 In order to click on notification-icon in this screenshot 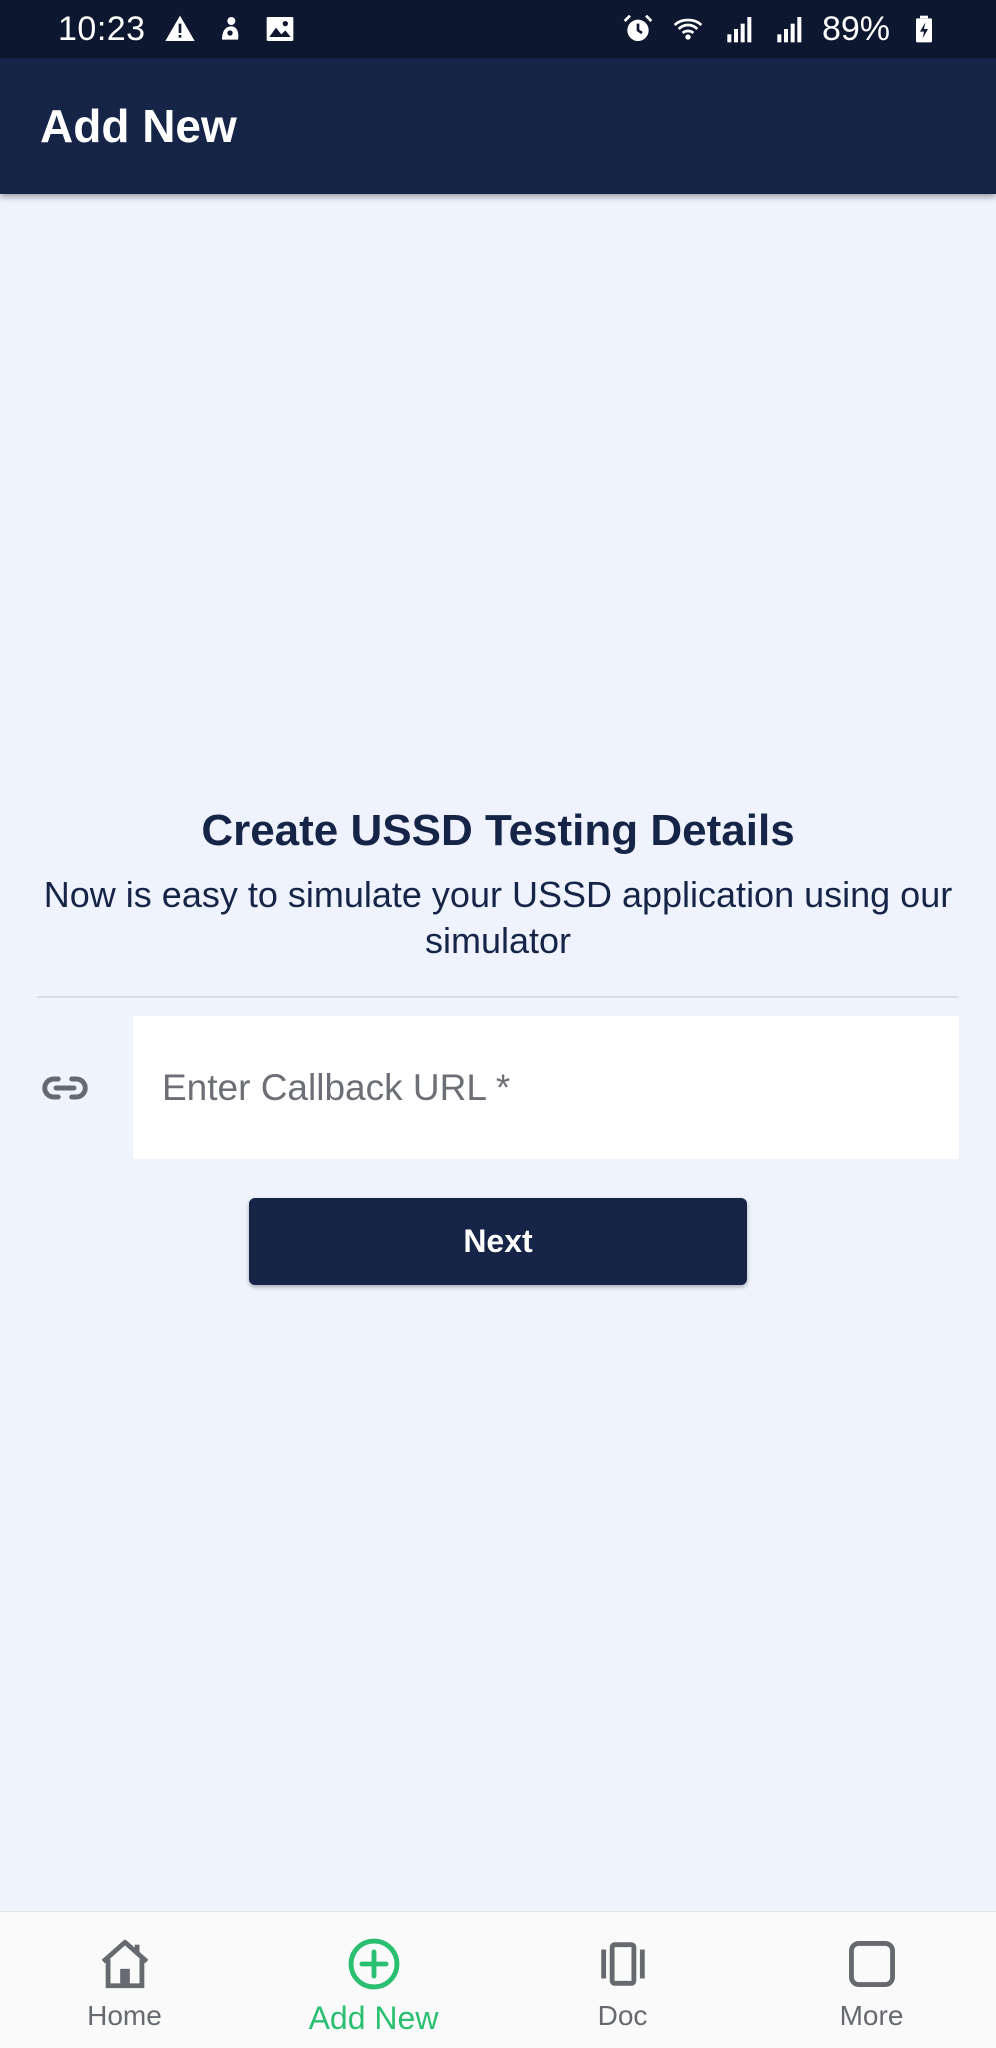, I will do `click(230, 29)`.